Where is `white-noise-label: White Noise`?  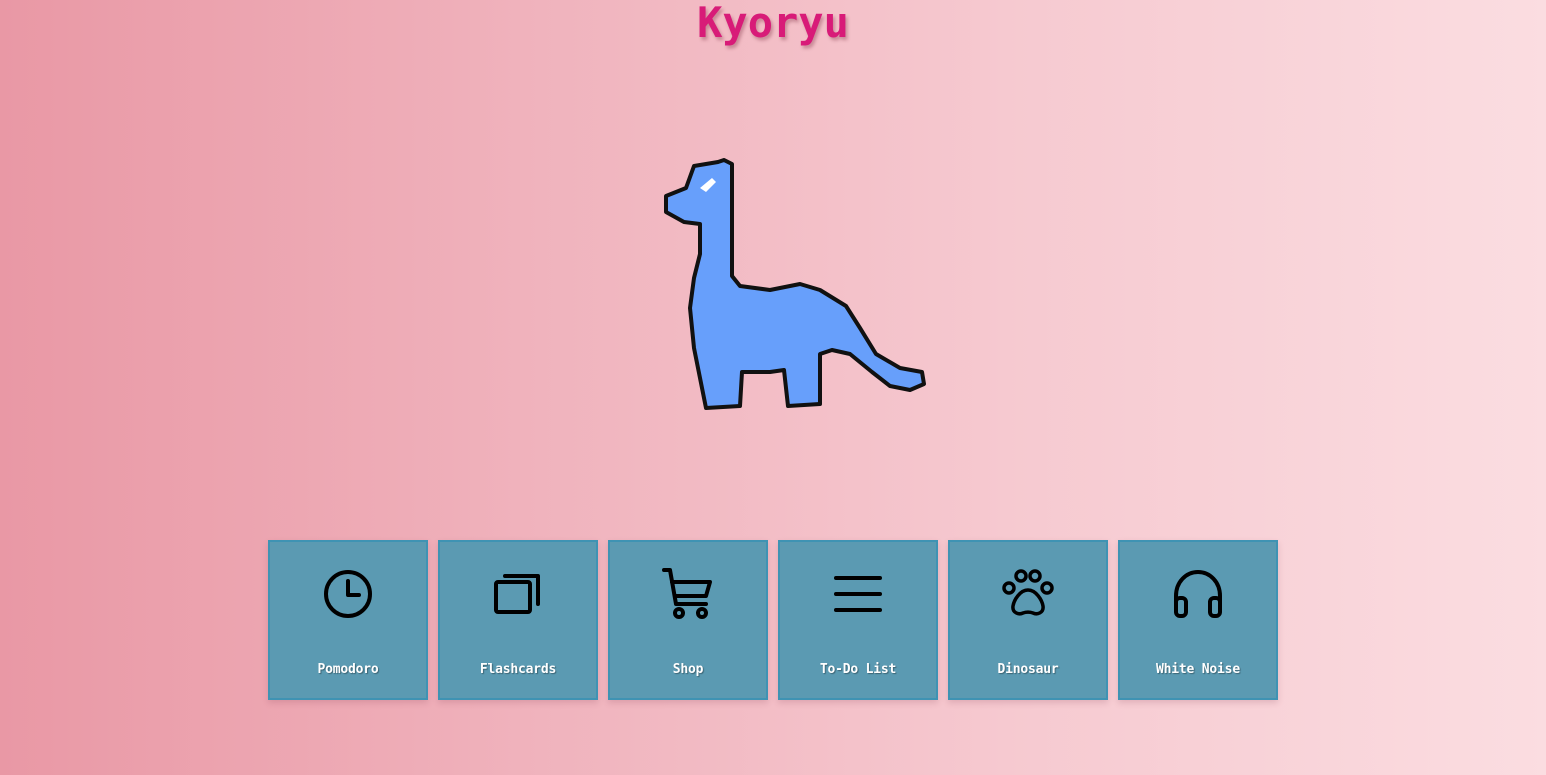 white-noise-label: White Noise is located at coordinates (1198, 669).